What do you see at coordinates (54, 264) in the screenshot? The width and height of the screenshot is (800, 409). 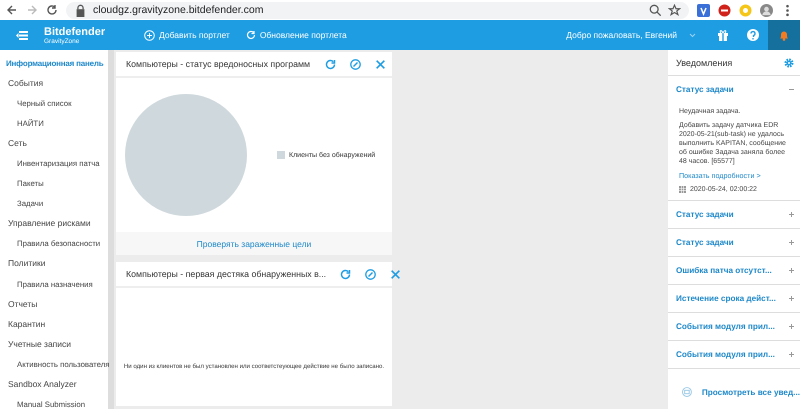 I see `sidebar-item: Политики` at bounding box center [54, 264].